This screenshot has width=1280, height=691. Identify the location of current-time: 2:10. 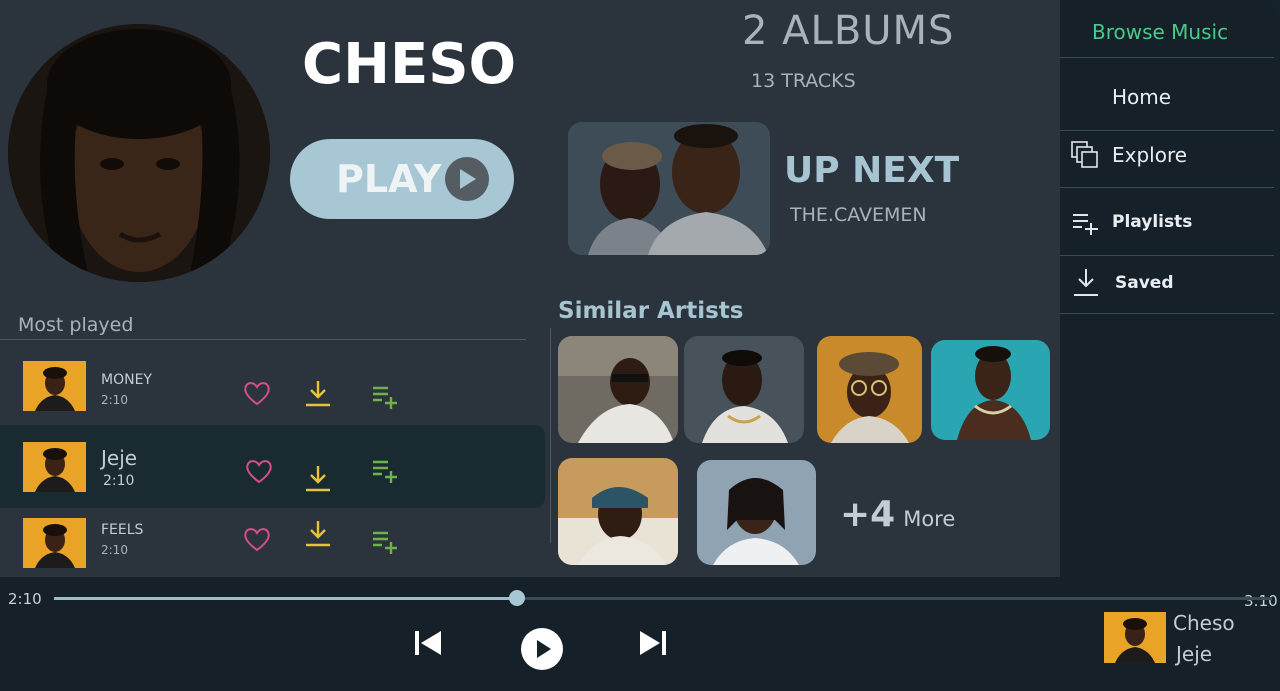
(25, 599).